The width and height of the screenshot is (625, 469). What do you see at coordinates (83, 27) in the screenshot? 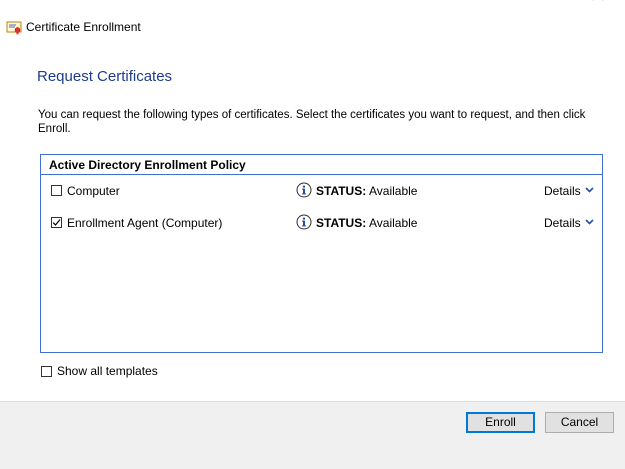
I see `window-title: Certificate Enrollment` at bounding box center [83, 27].